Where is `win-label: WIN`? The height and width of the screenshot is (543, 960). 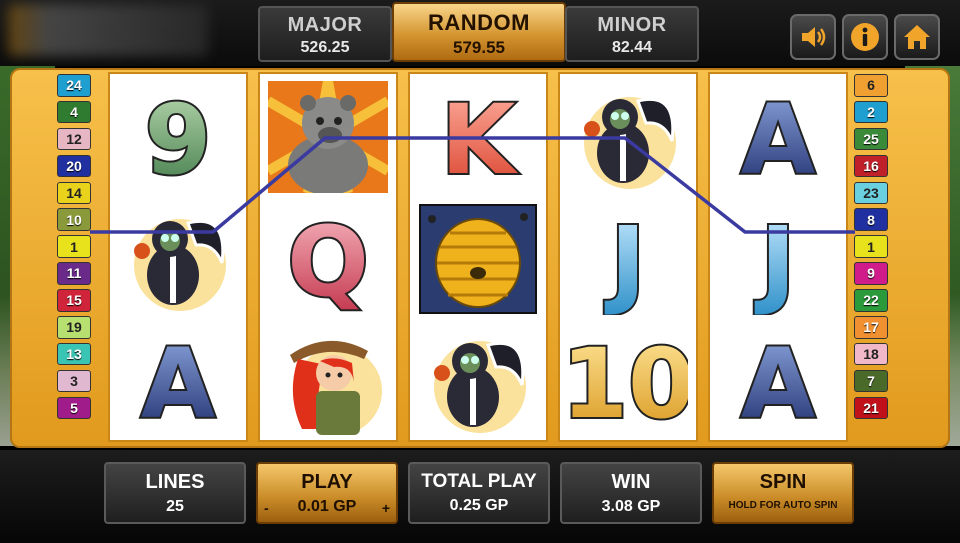 win-label: WIN is located at coordinates (631, 482).